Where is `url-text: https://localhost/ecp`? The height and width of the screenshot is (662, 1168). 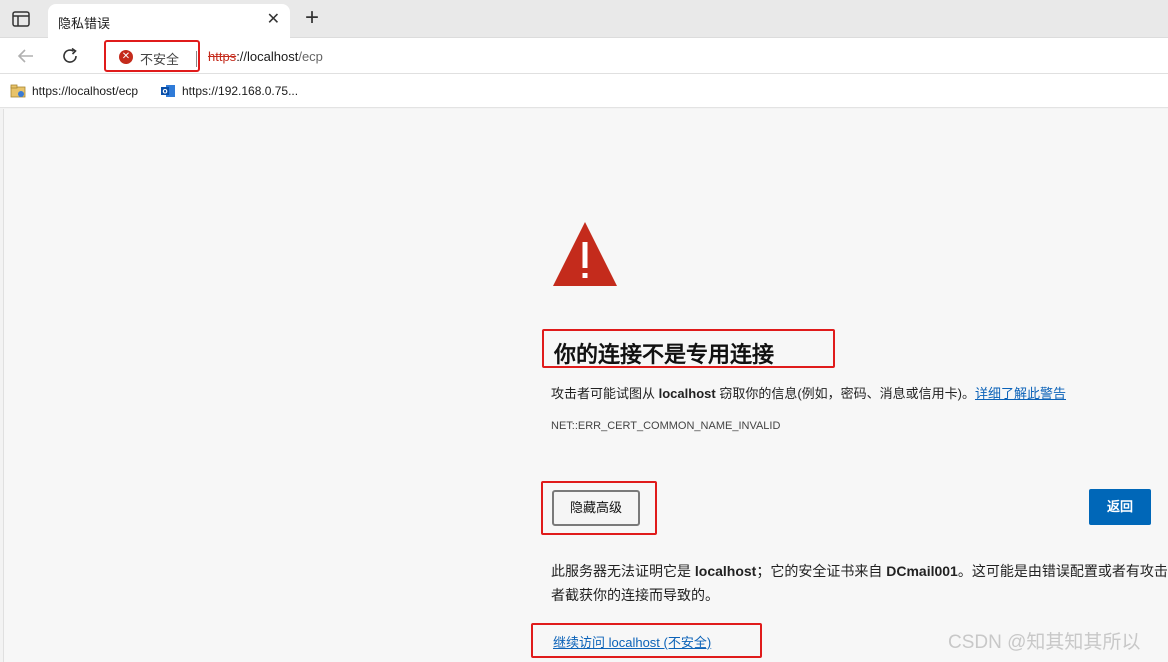
url-text: https://localhost/ecp is located at coordinates (265, 56).